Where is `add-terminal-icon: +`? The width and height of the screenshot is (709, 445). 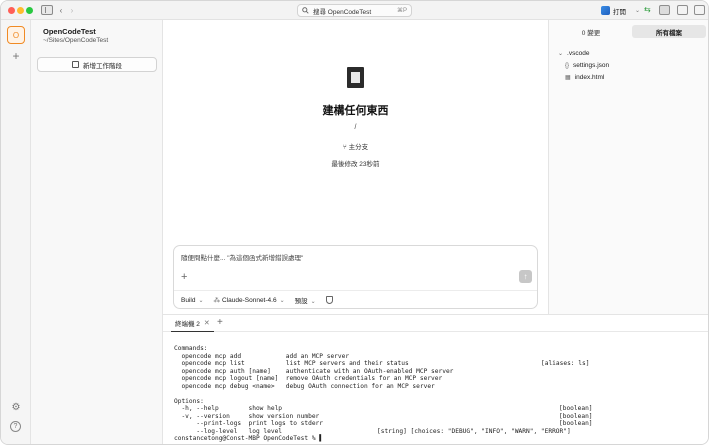
add-terminal-icon: + is located at coordinates (220, 322).